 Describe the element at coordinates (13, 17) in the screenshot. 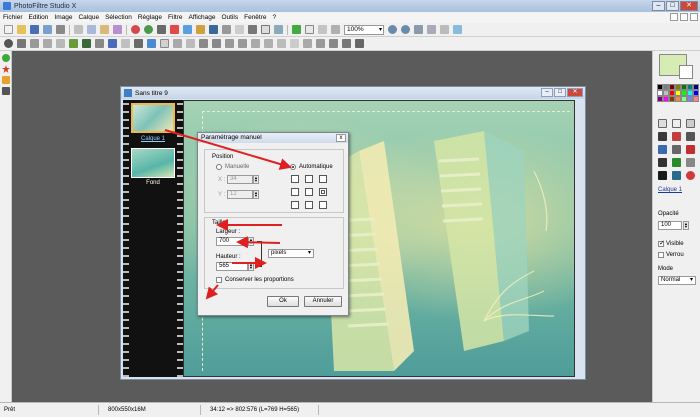

I see `menu-fichier: Fichier` at that location.